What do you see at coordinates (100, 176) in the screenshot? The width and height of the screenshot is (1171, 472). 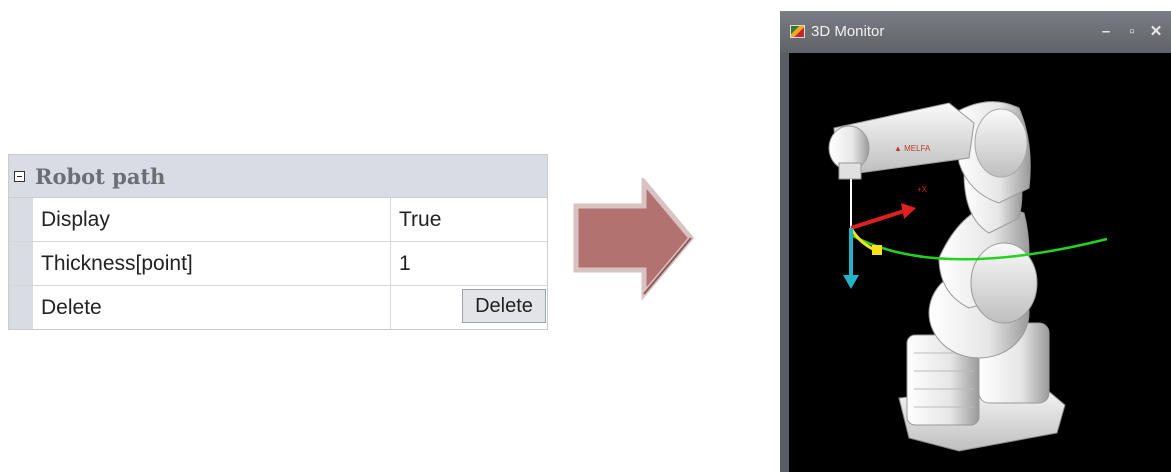 I see `category-title: Robot path` at bounding box center [100, 176].